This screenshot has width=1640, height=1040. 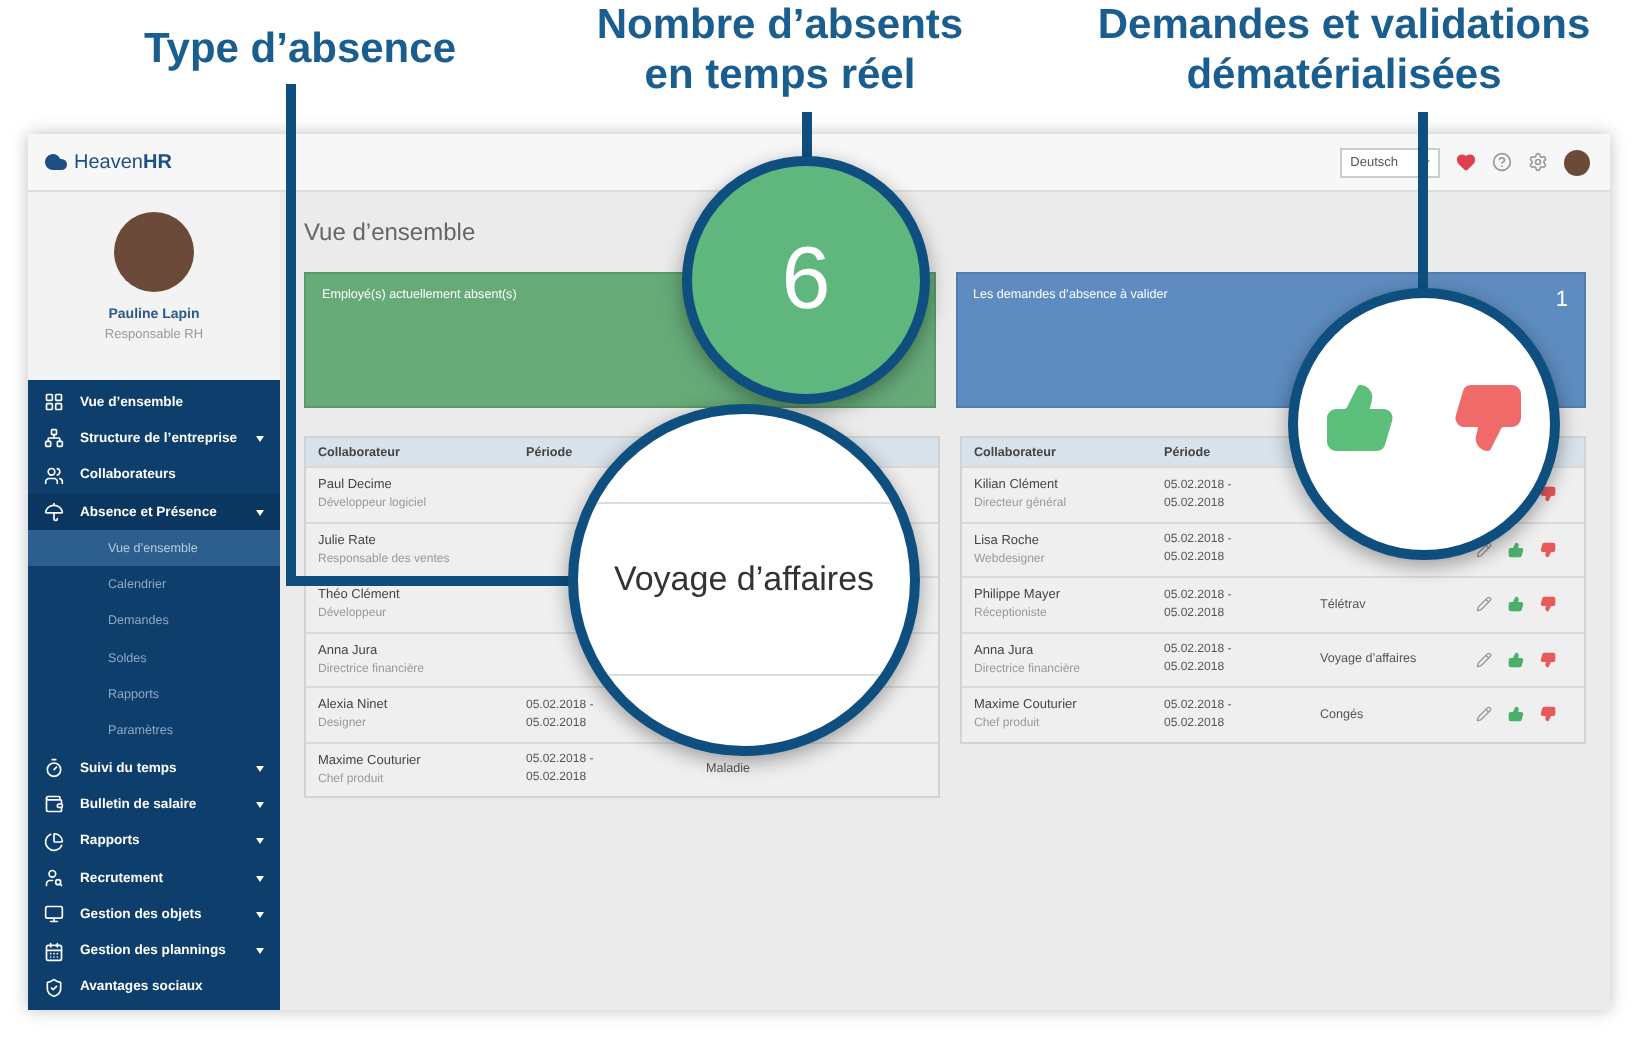 What do you see at coordinates (54, 914) in the screenshot?
I see `monitor-icon` at bounding box center [54, 914].